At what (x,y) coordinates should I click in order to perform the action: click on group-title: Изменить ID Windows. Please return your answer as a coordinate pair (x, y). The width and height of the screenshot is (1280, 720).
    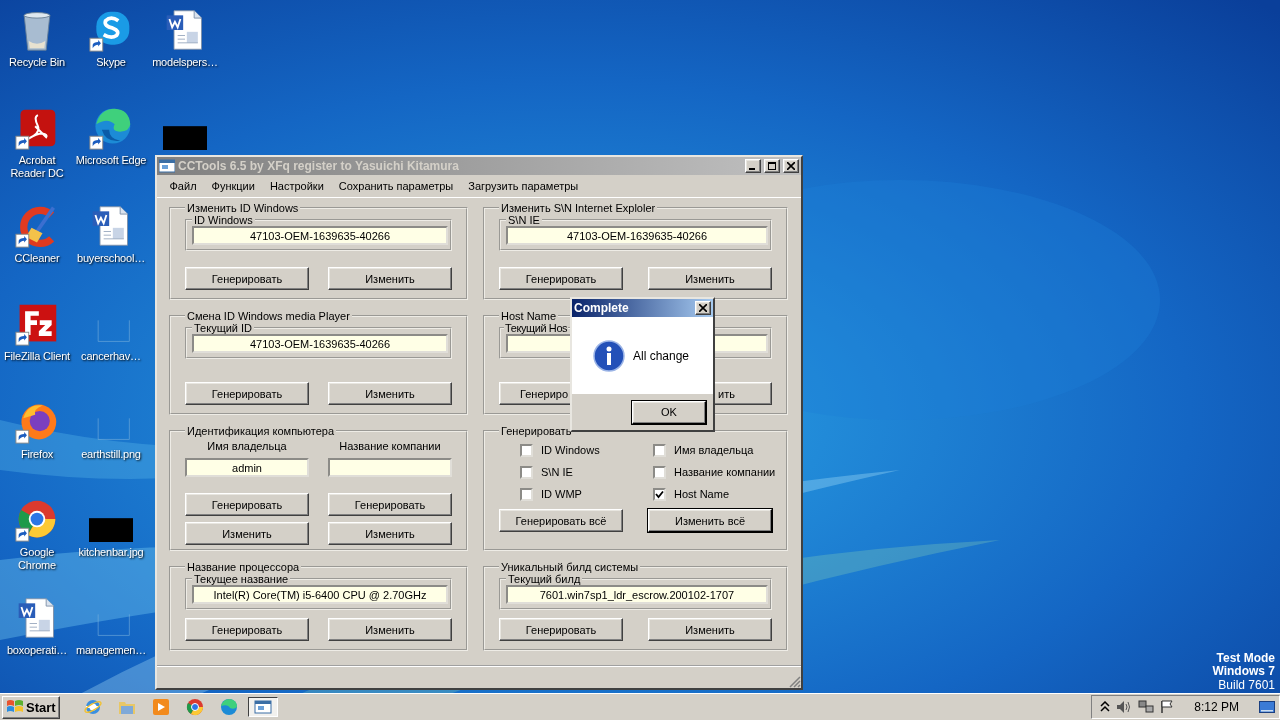
    Looking at the image, I should click on (243, 208).